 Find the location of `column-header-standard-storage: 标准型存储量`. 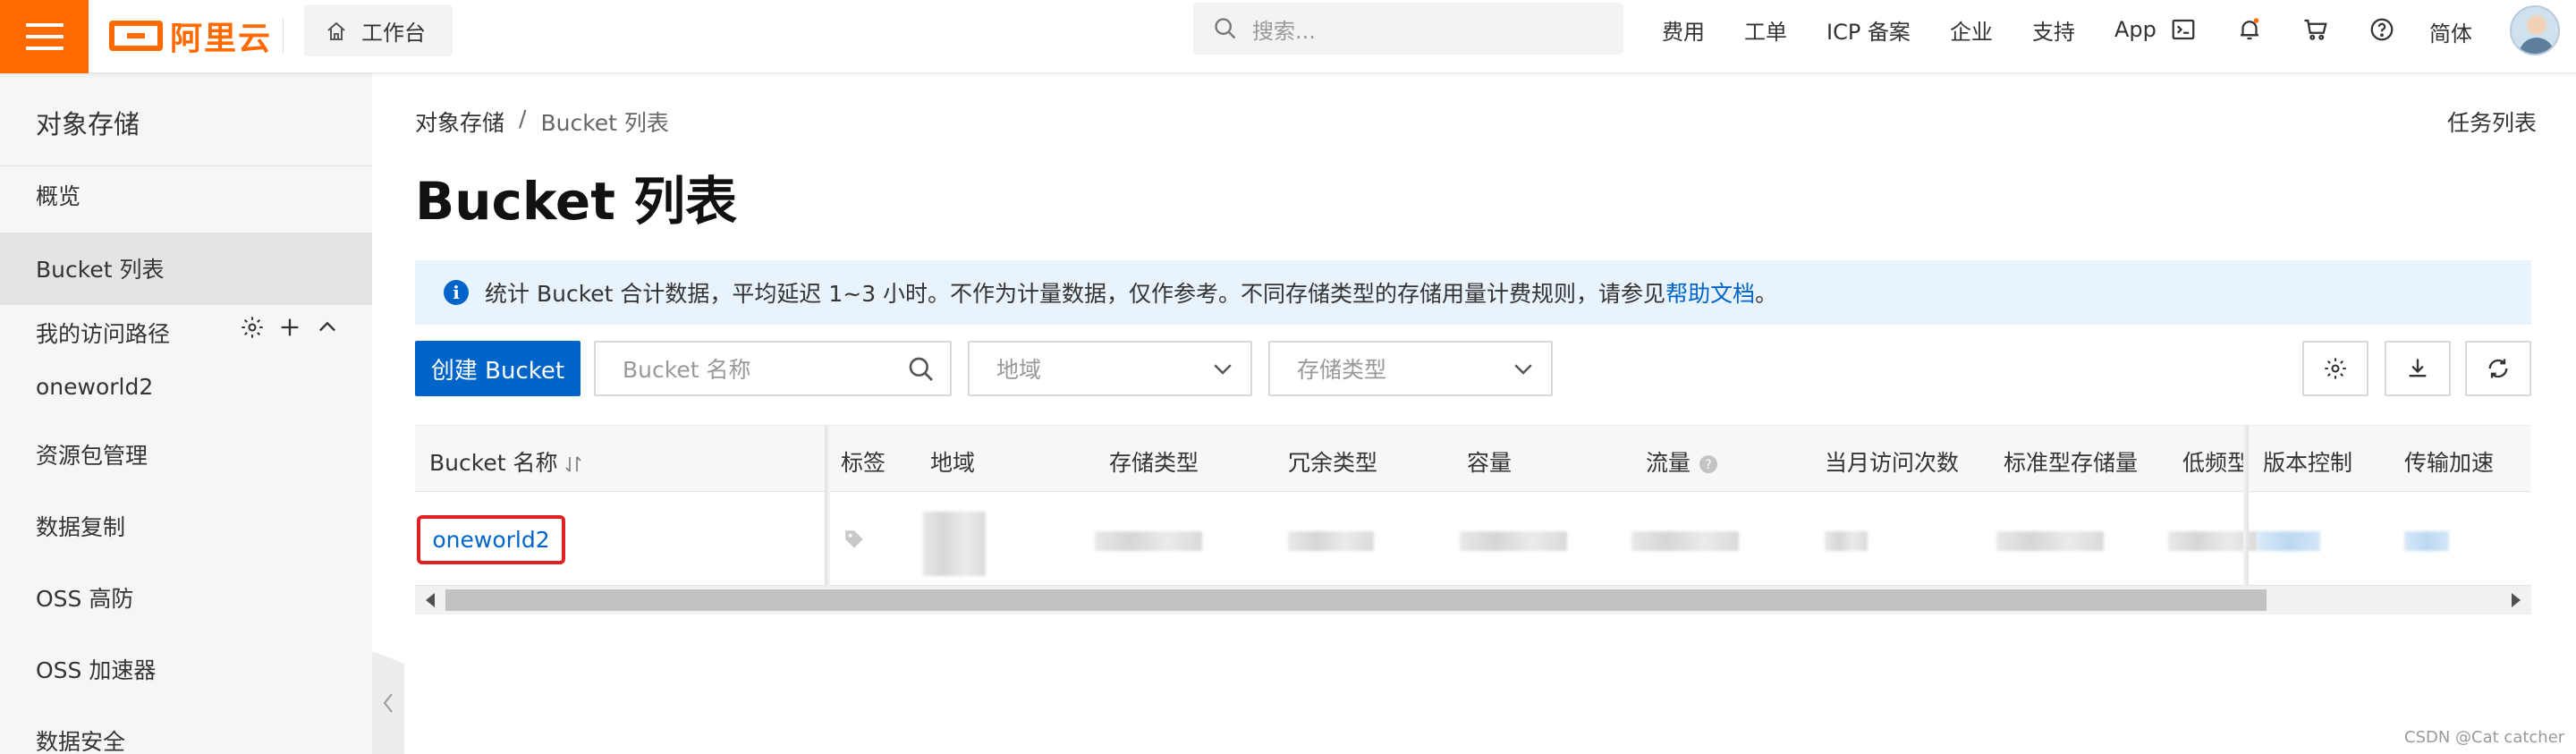

column-header-standard-storage: 标准型存储量 is located at coordinates (2071, 463).